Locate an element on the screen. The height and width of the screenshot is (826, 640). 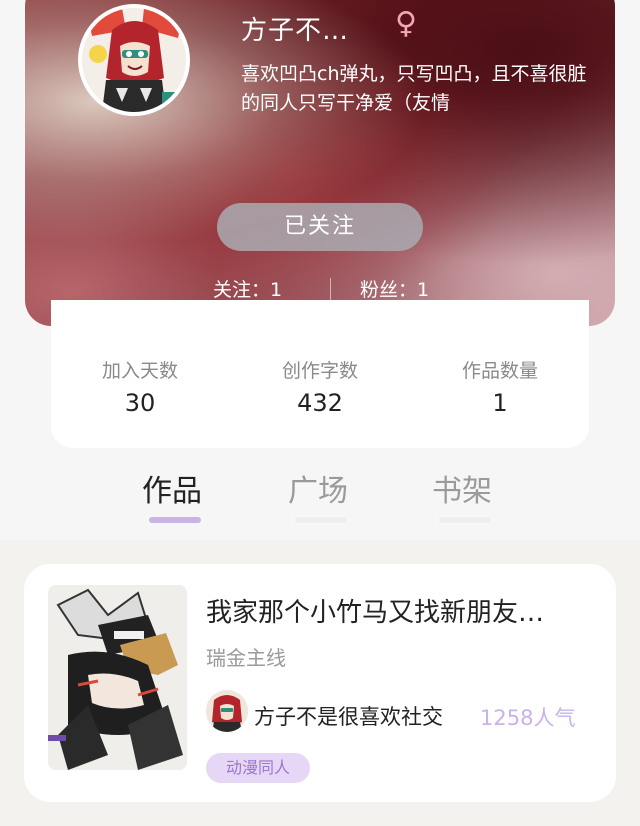
stat-join-days: 加入天数 30 is located at coordinates (140, 386).